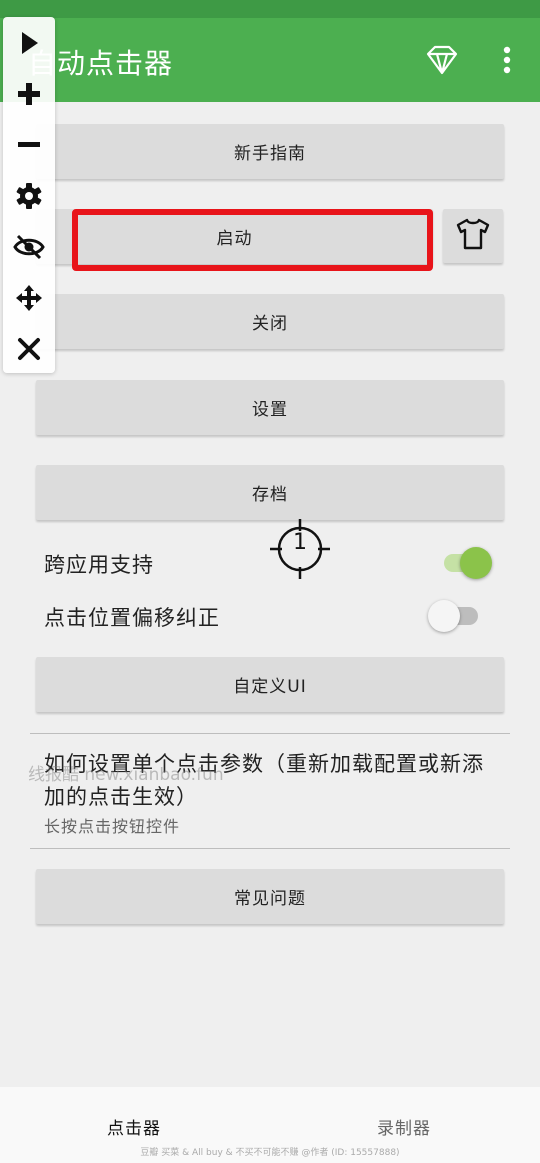 The height and width of the screenshot is (1163, 540). Describe the element at coordinates (126, 775) in the screenshot. I see `watermark: 线报酷 new.xianbao.fun` at that location.